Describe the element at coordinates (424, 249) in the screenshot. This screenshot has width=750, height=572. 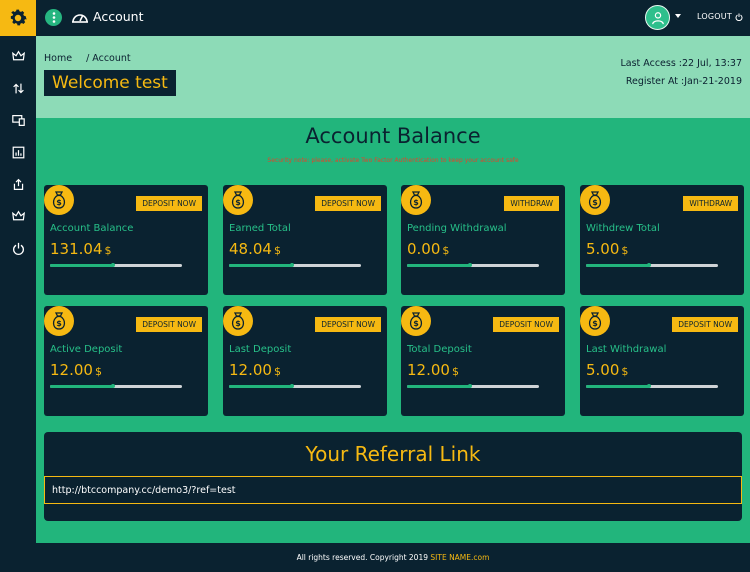
I see `card-amount: 0.00` at that location.